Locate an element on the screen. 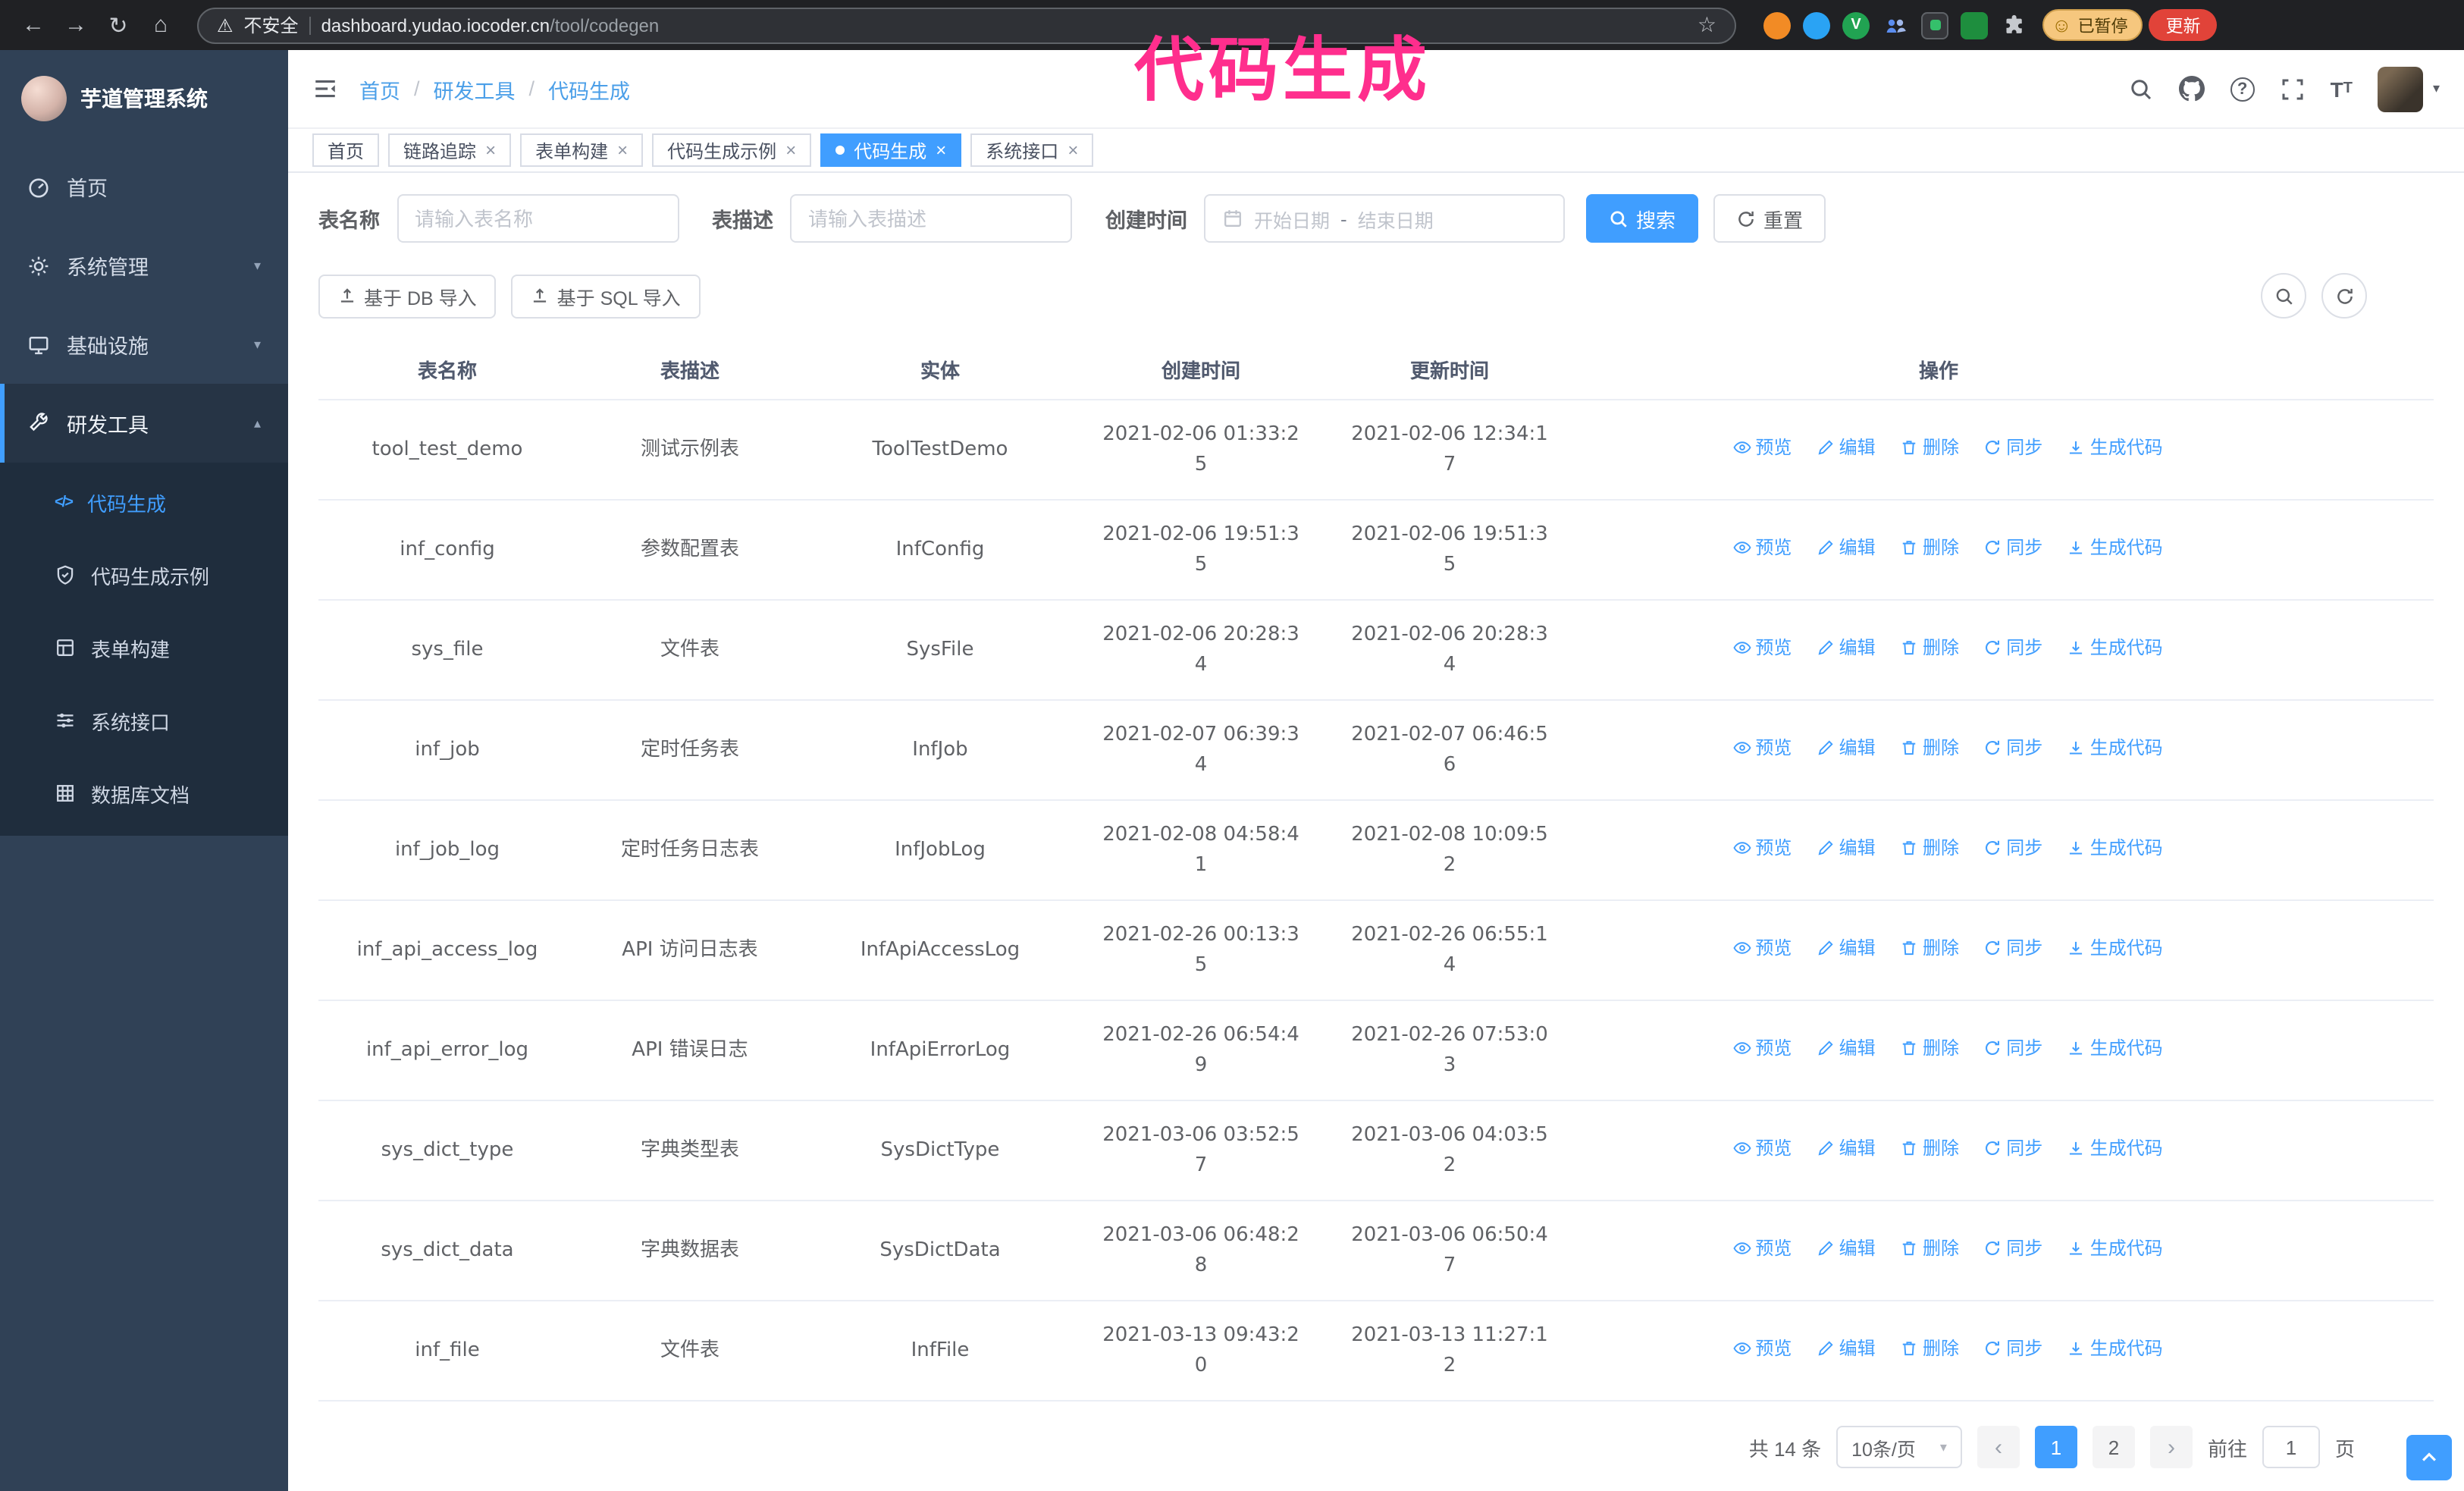 The width and height of the screenshot is (2464, 1491). security-warning-icon: ⚠ is located at coordinates (225, 25).